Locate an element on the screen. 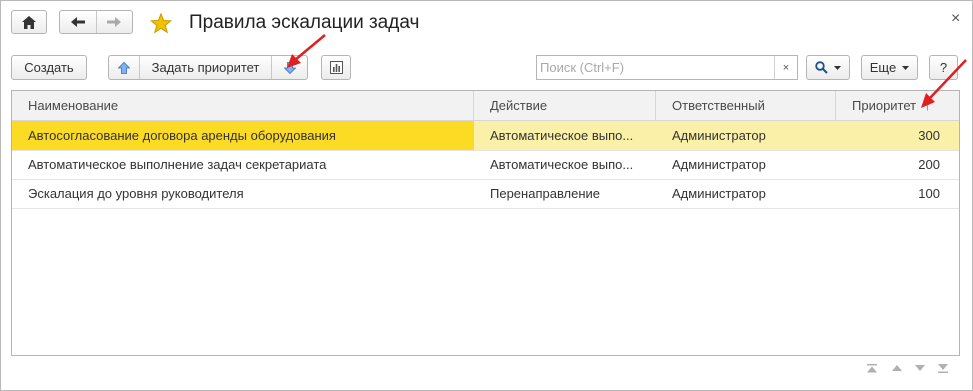 The image size is (973, 391). nav-first-icon is located at coordinates (872, 368).